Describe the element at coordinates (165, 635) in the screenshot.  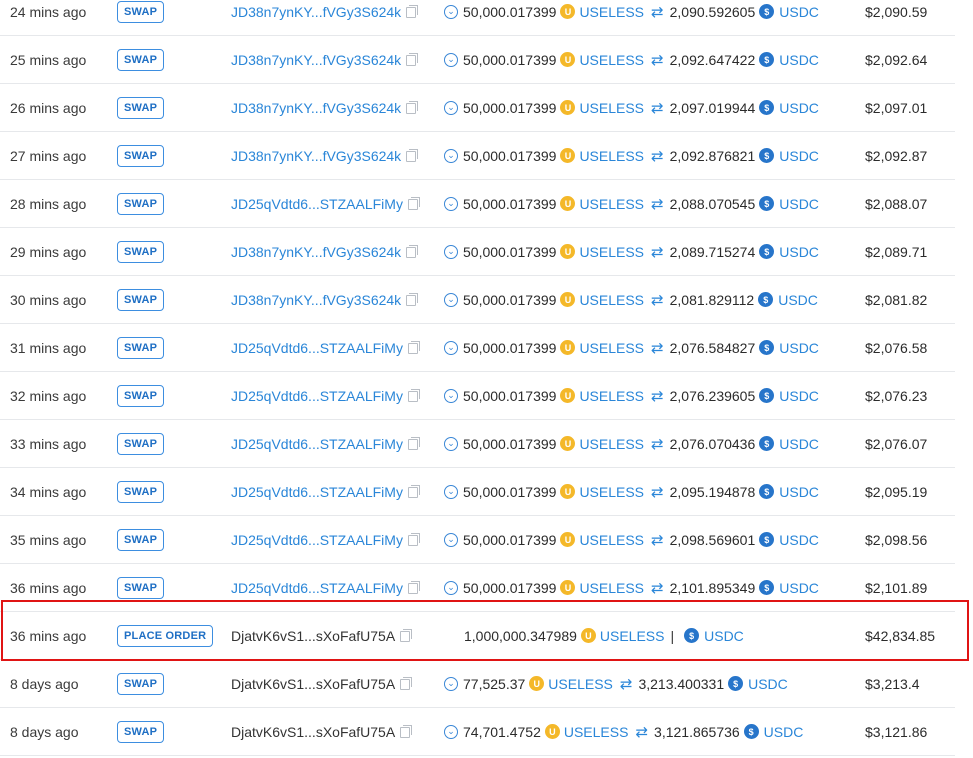
I see `type-badge: PLACE ORDER` at that location.